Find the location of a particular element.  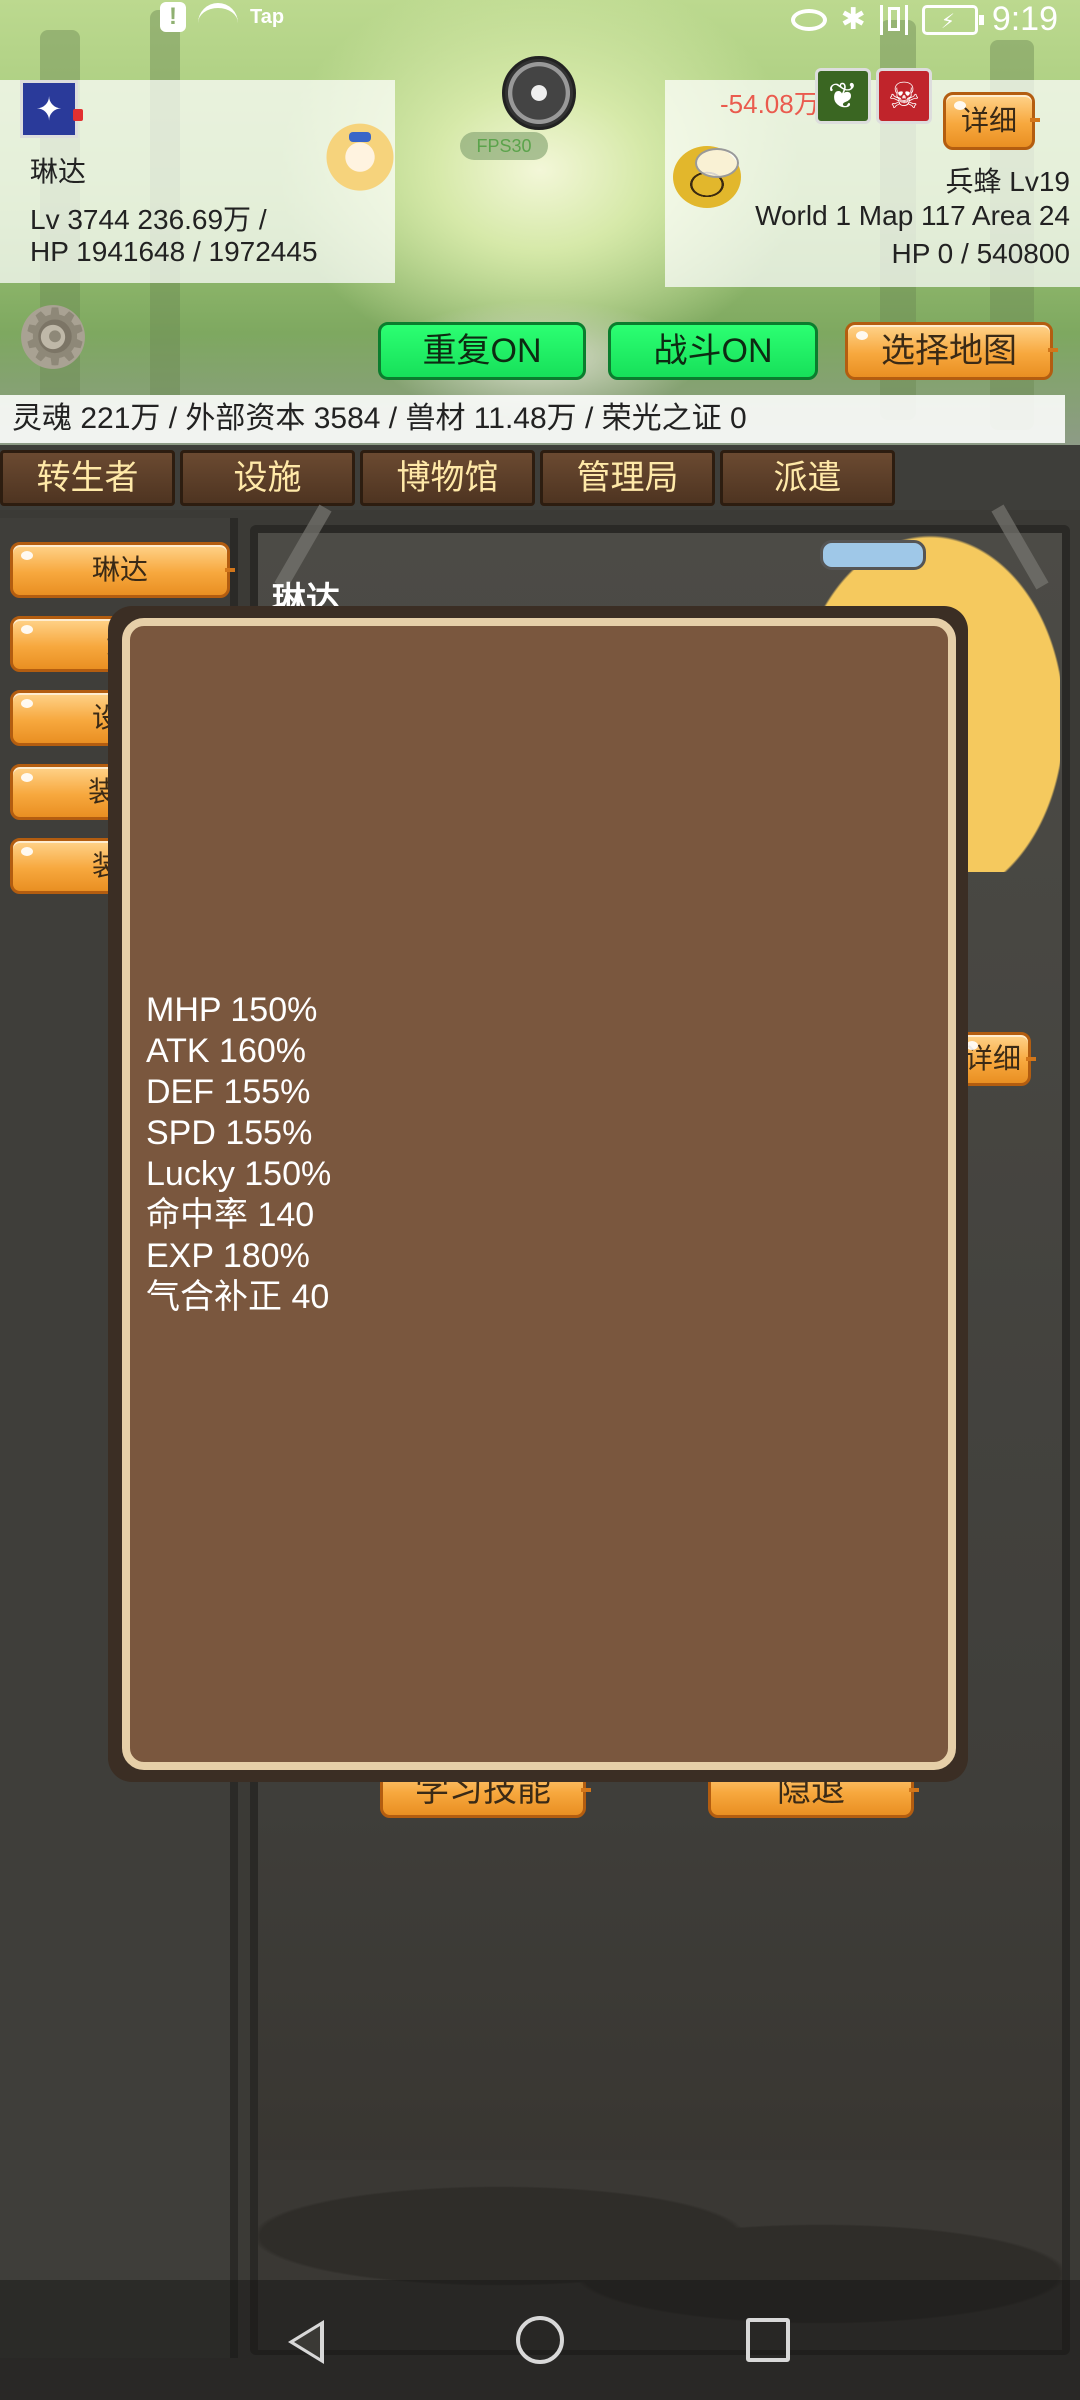

home-icon is located at coordinates (540, 2340).